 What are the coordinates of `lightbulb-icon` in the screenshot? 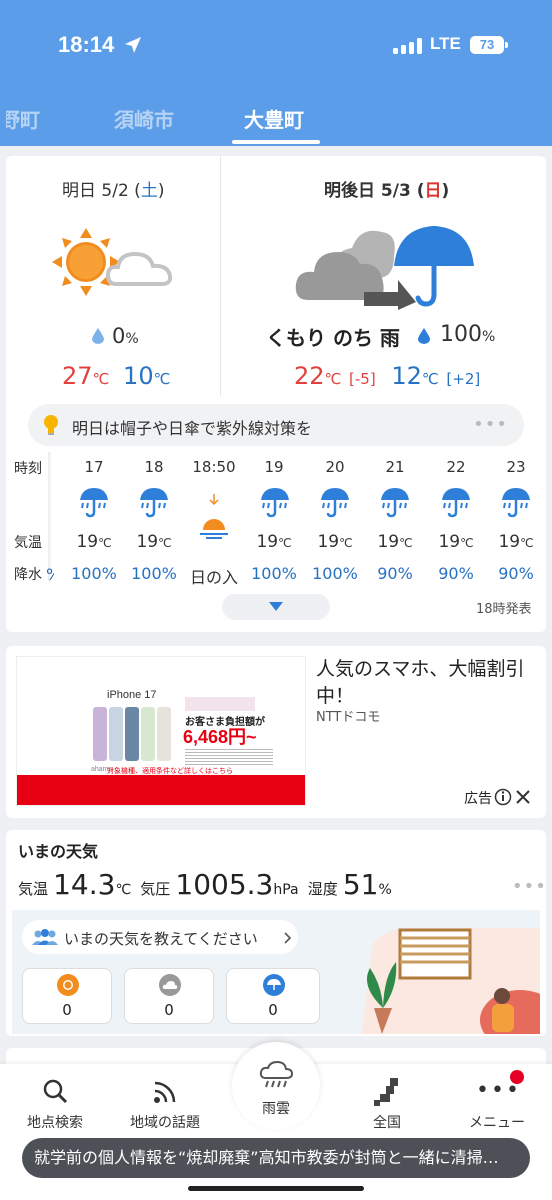 It's located at (51, 425).